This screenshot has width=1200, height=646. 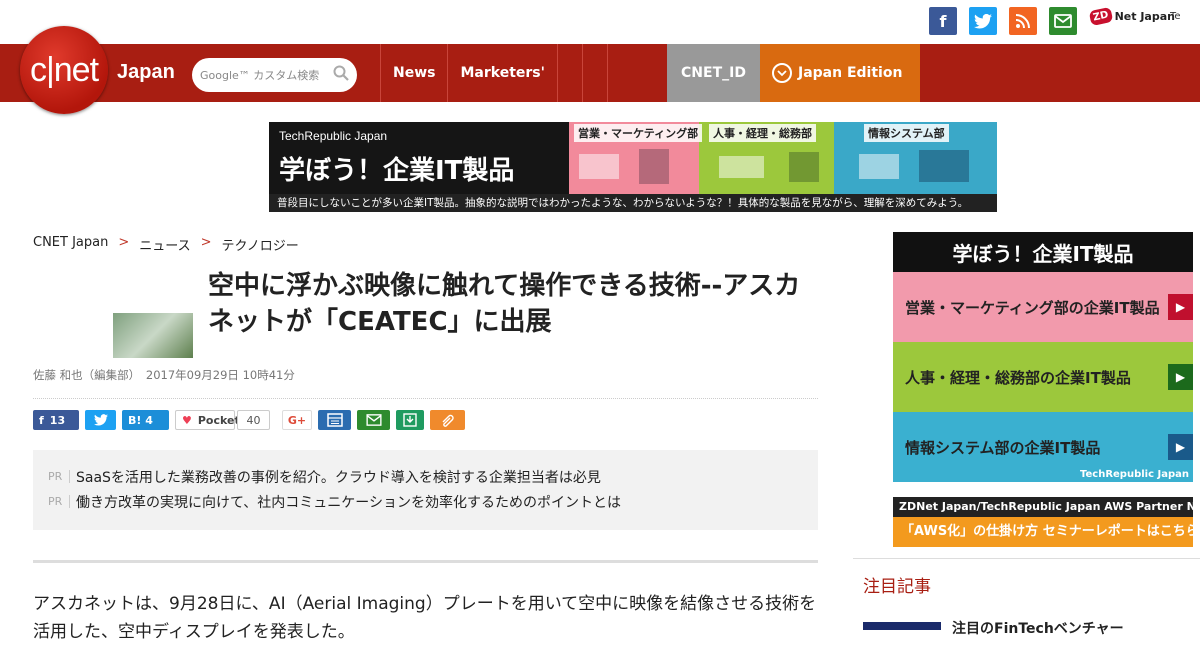 I want to click on sidebar-ad-title: 学ぼう！企業IT製品, so click(x=1043, y=252).